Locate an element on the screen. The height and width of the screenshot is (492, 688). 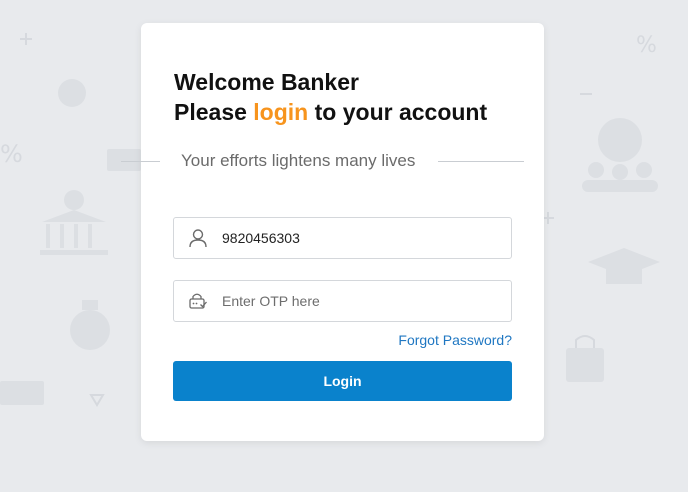
money-bag-icon is located at coordinates (90, 325).